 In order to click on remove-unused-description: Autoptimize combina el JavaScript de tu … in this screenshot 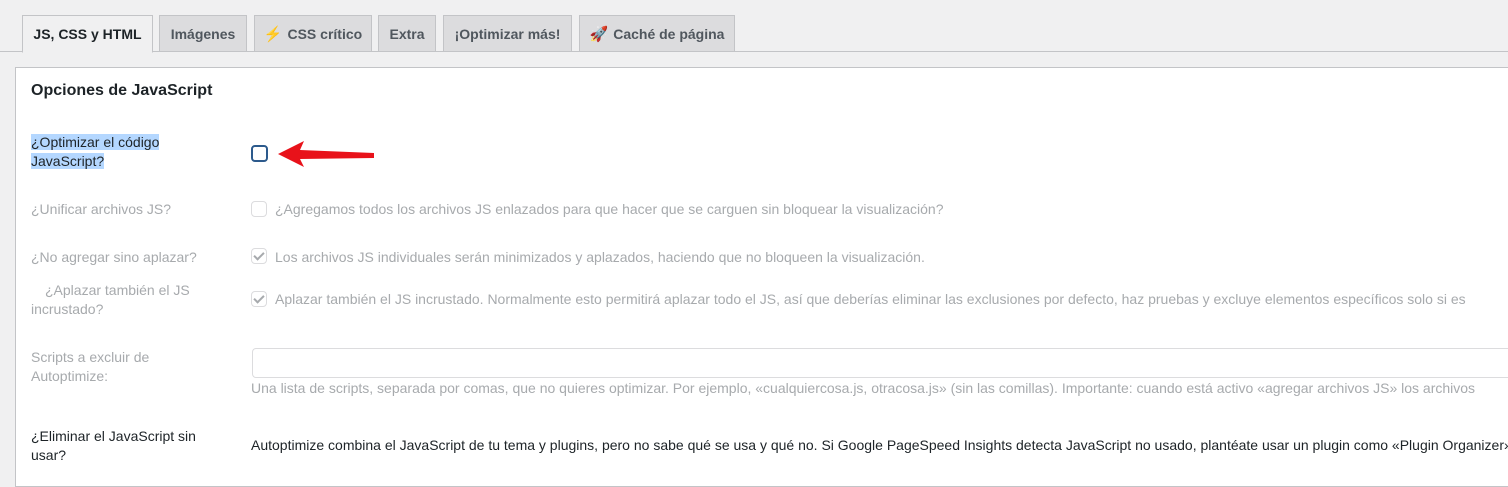, I will do `click(879, 445)`.